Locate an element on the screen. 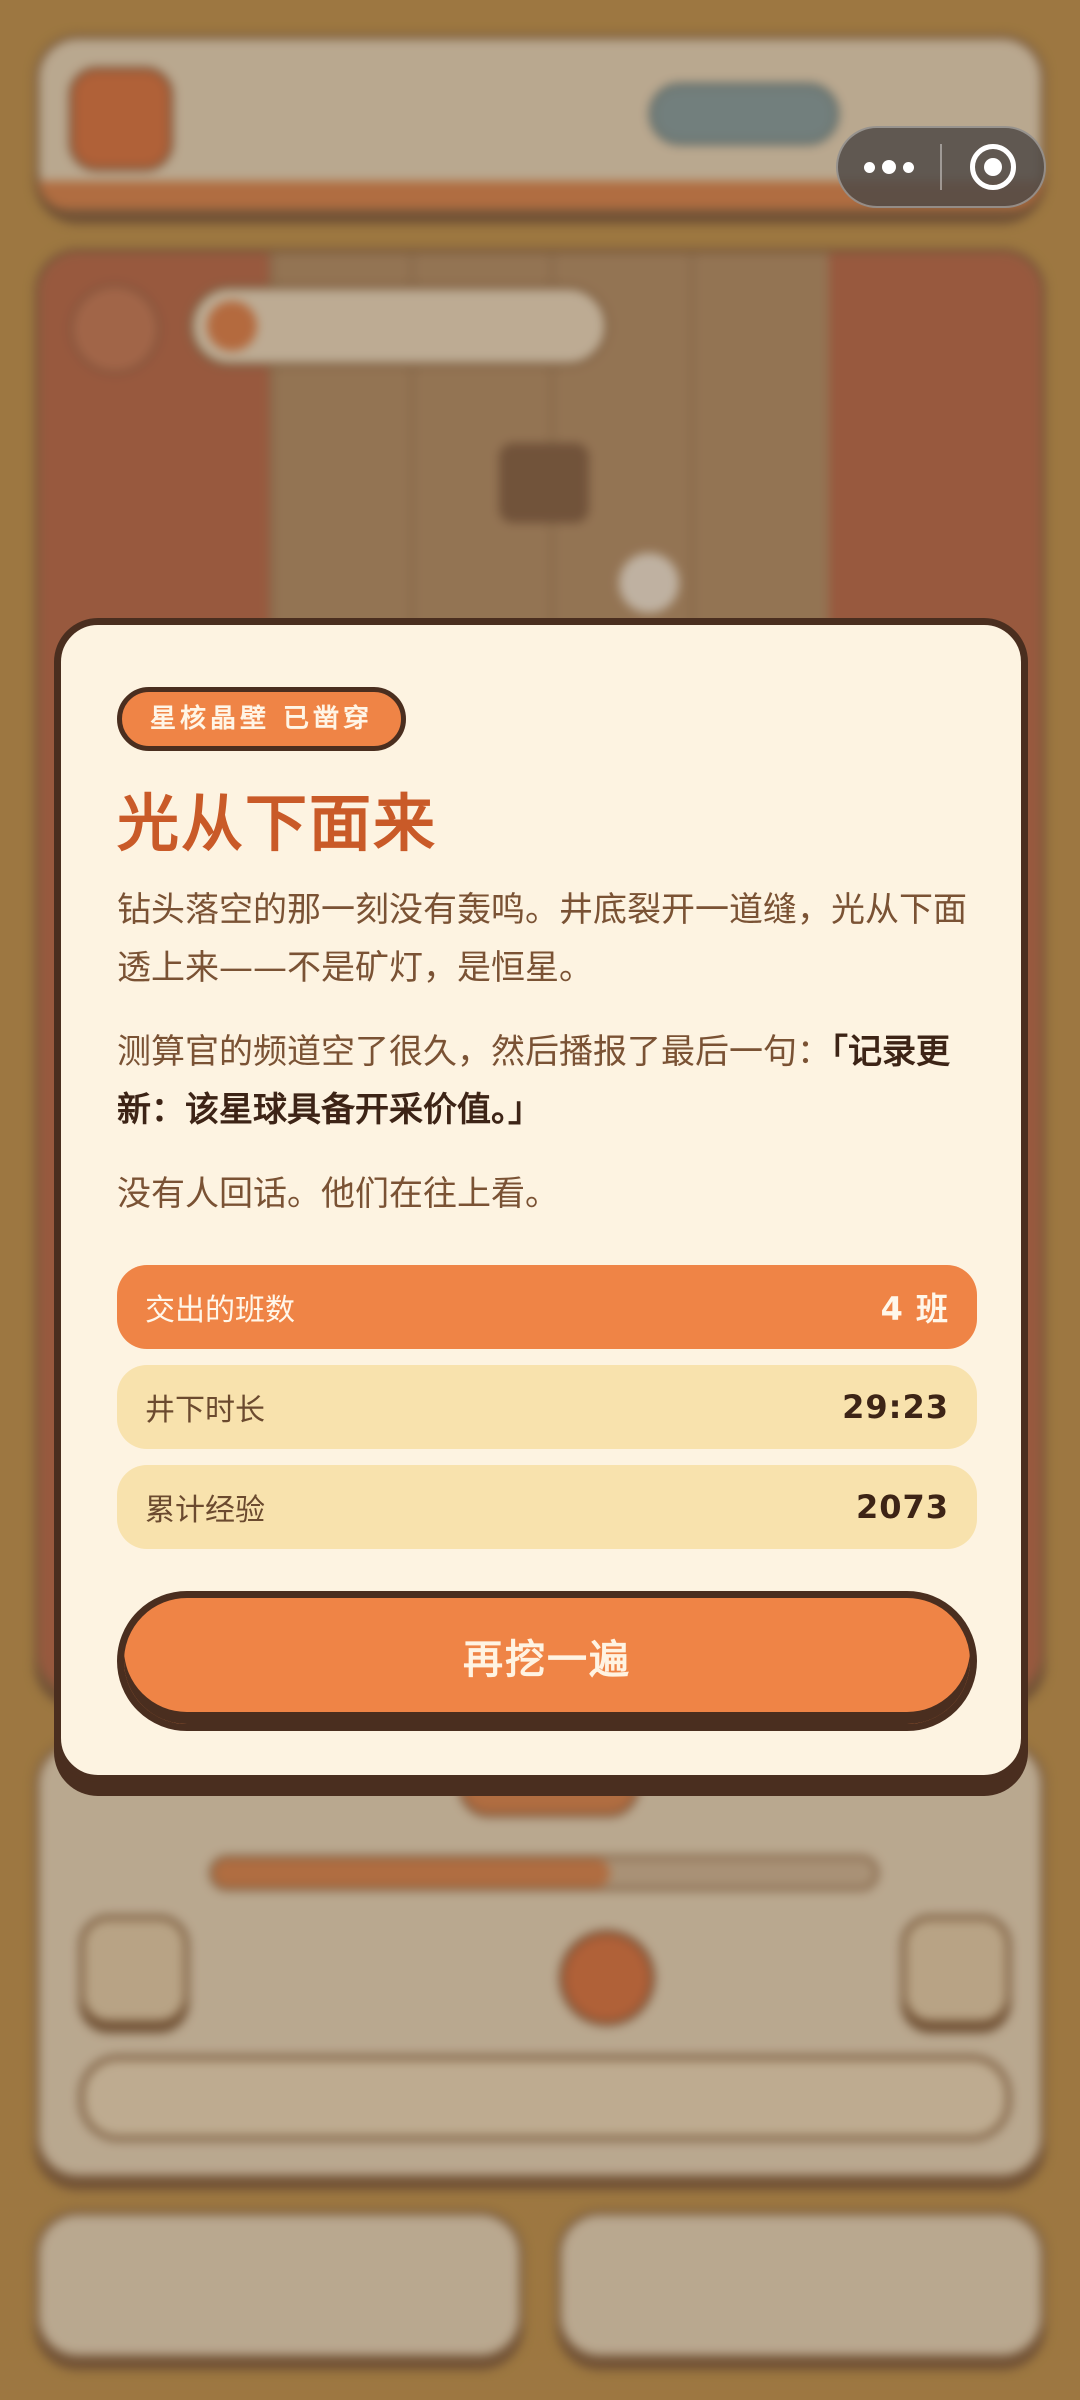 The width and height of the screenshot is (1080, 2400). story-paragraph-2-intro: 测算官的频道空了很久，然后播报了最后一句： is located at coordinates (474, 1052).